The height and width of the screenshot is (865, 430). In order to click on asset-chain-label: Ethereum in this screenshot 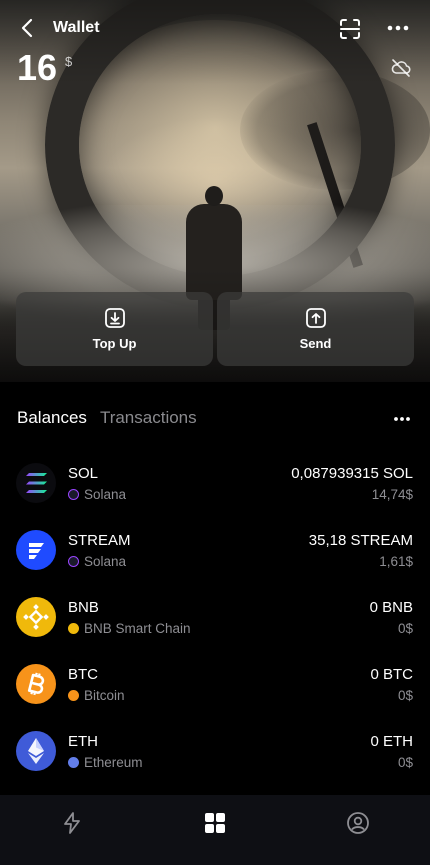, I will do `click(113, 762)`.